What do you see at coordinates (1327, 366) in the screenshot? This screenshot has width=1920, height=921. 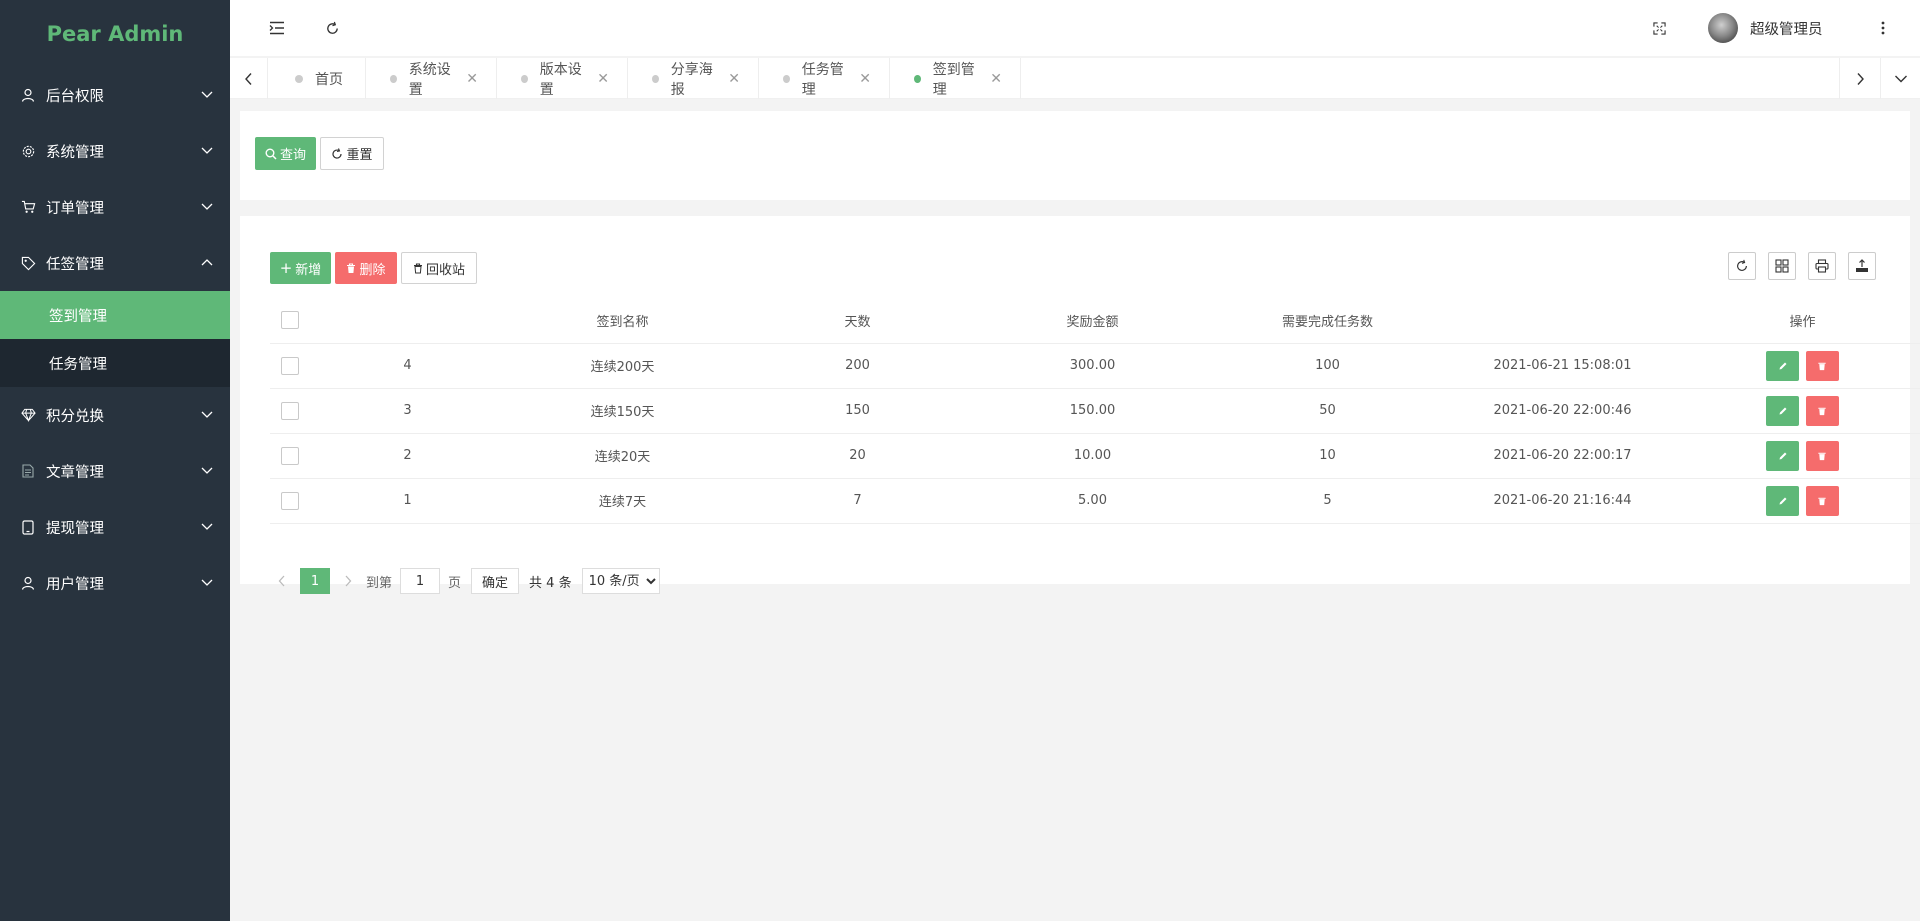 I see `cell-tasks: 100` at bounding box center [1327, 366].